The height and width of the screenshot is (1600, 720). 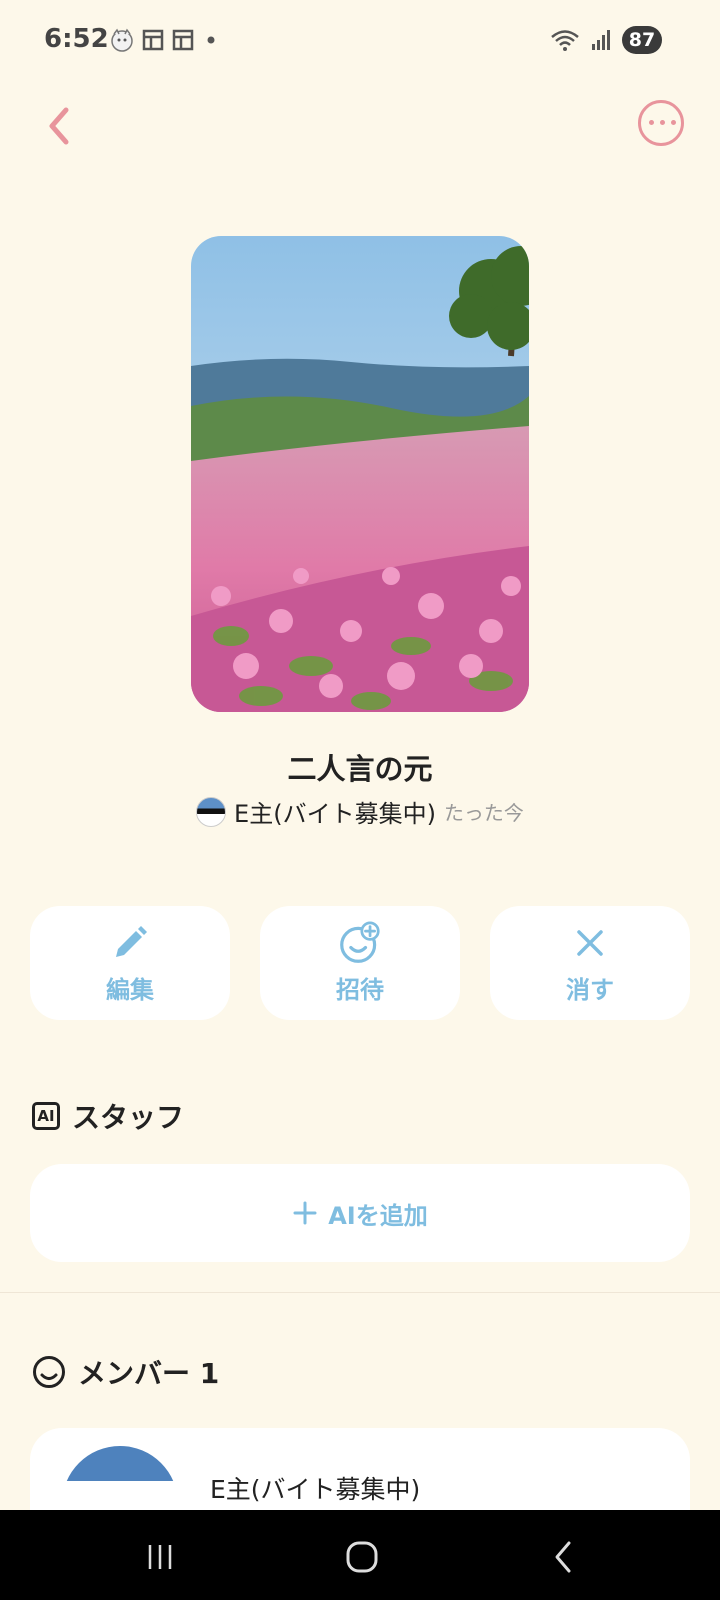 I want to click on recent-apps-button, so click(x=160, y=1557).